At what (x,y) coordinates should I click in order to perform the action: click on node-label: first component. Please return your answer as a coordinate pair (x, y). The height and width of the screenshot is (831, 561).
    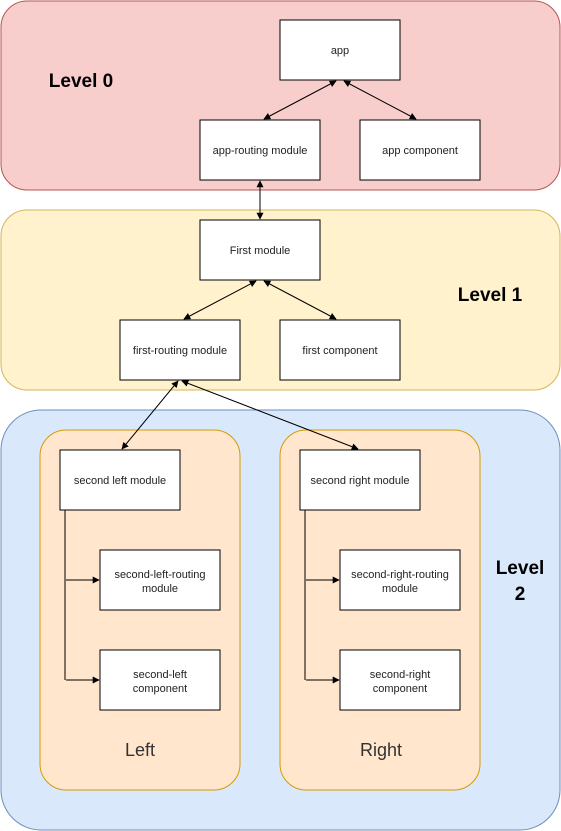
    Looking at the image, I should click on (339, 351).